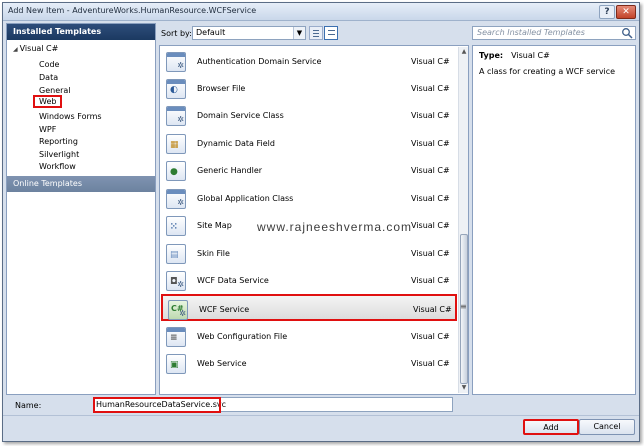  What do you see at coordinates (627, 33) in the screenshot?
I see `search-icon` at bounding box center [627, 33].